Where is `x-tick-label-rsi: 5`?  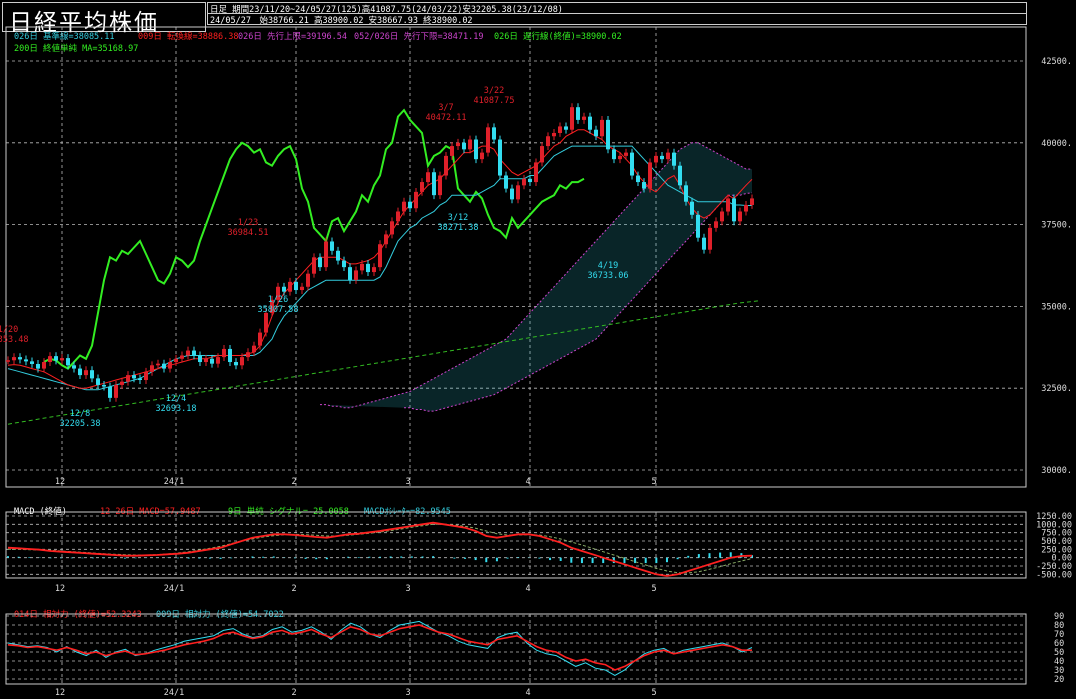 x-tick-label-rsi: 5 is located at coordinates (653, 693).